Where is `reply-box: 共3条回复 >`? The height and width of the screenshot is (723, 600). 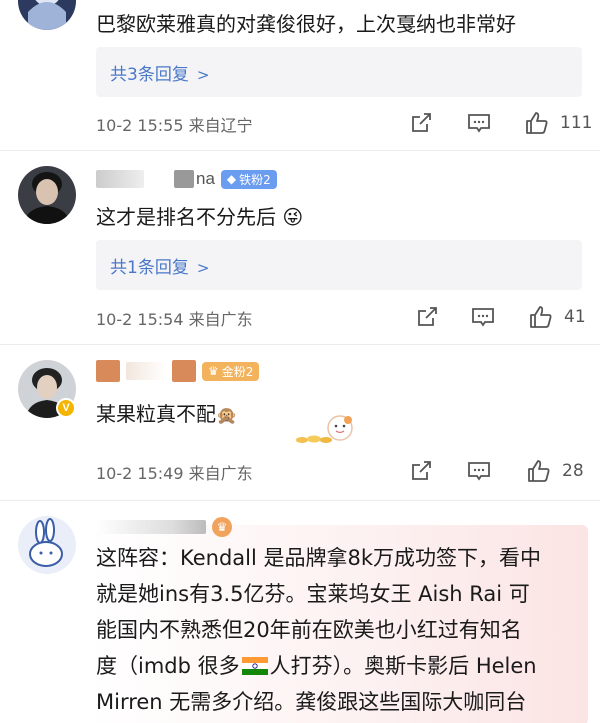 reply-box: 共3条回复 > is located at coordinates (339, 72).